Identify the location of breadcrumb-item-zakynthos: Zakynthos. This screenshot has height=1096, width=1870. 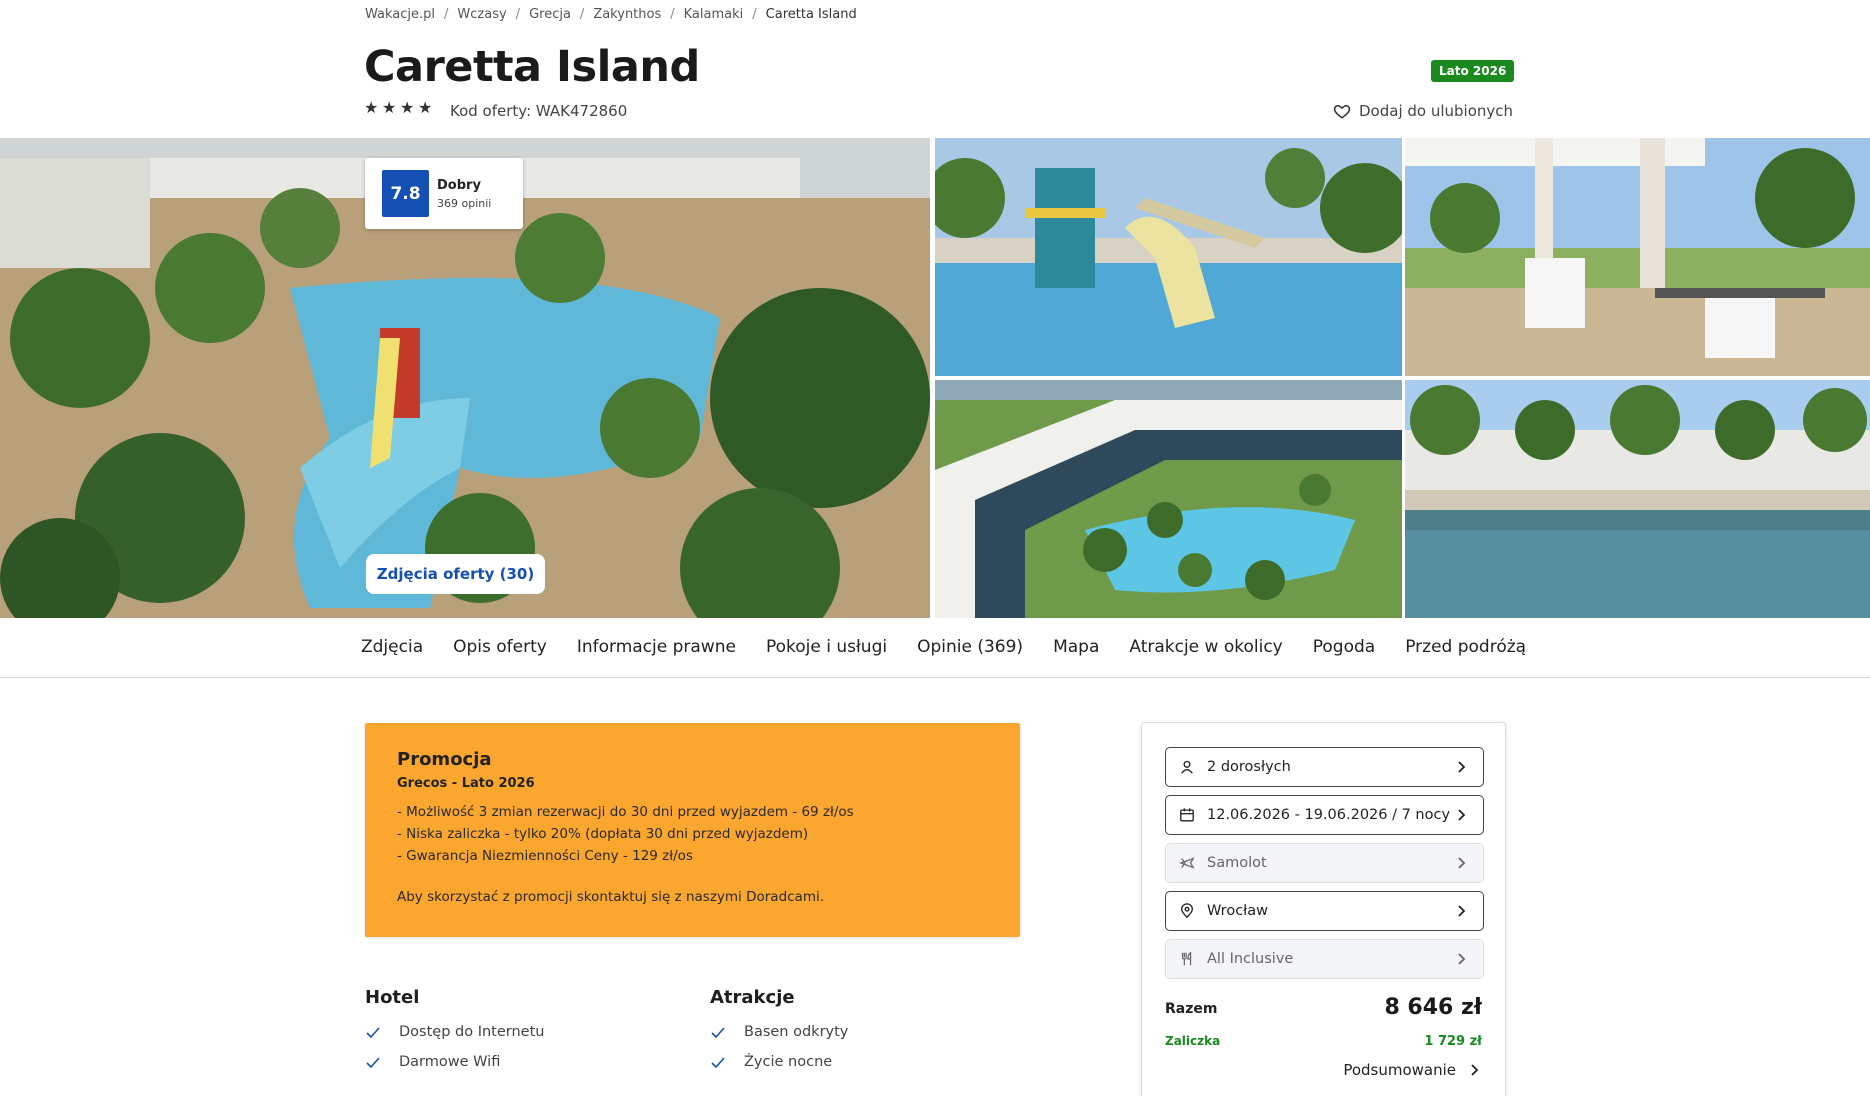
(627, 14).